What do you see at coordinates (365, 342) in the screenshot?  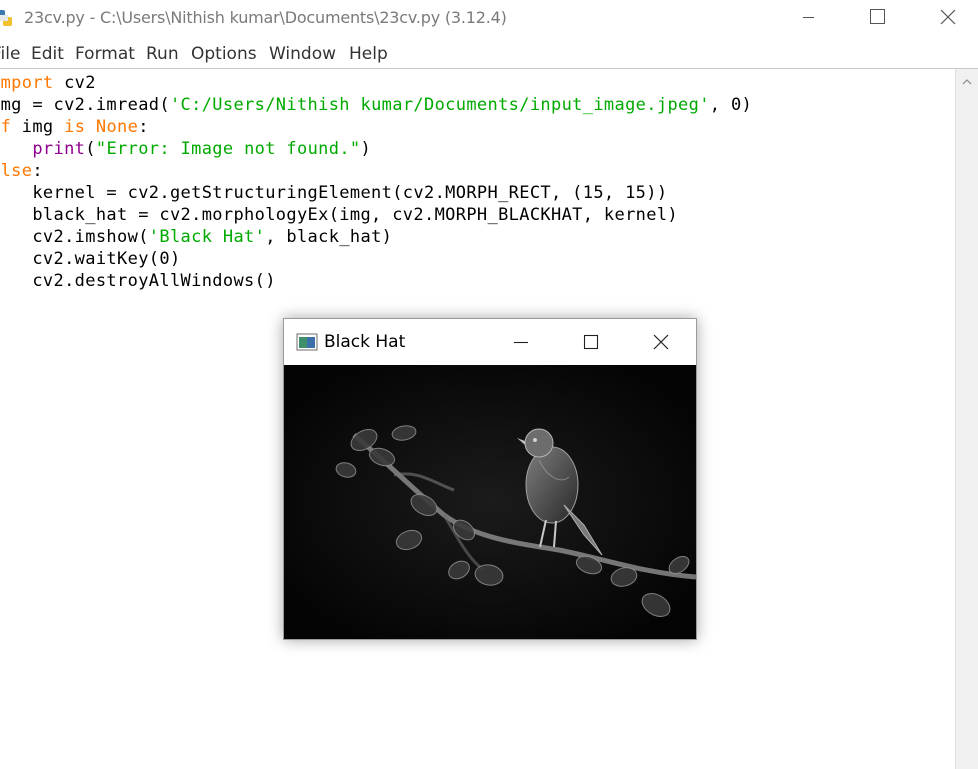 I see `black-hat-title: Black Hat` at bounding box center [365, 342].